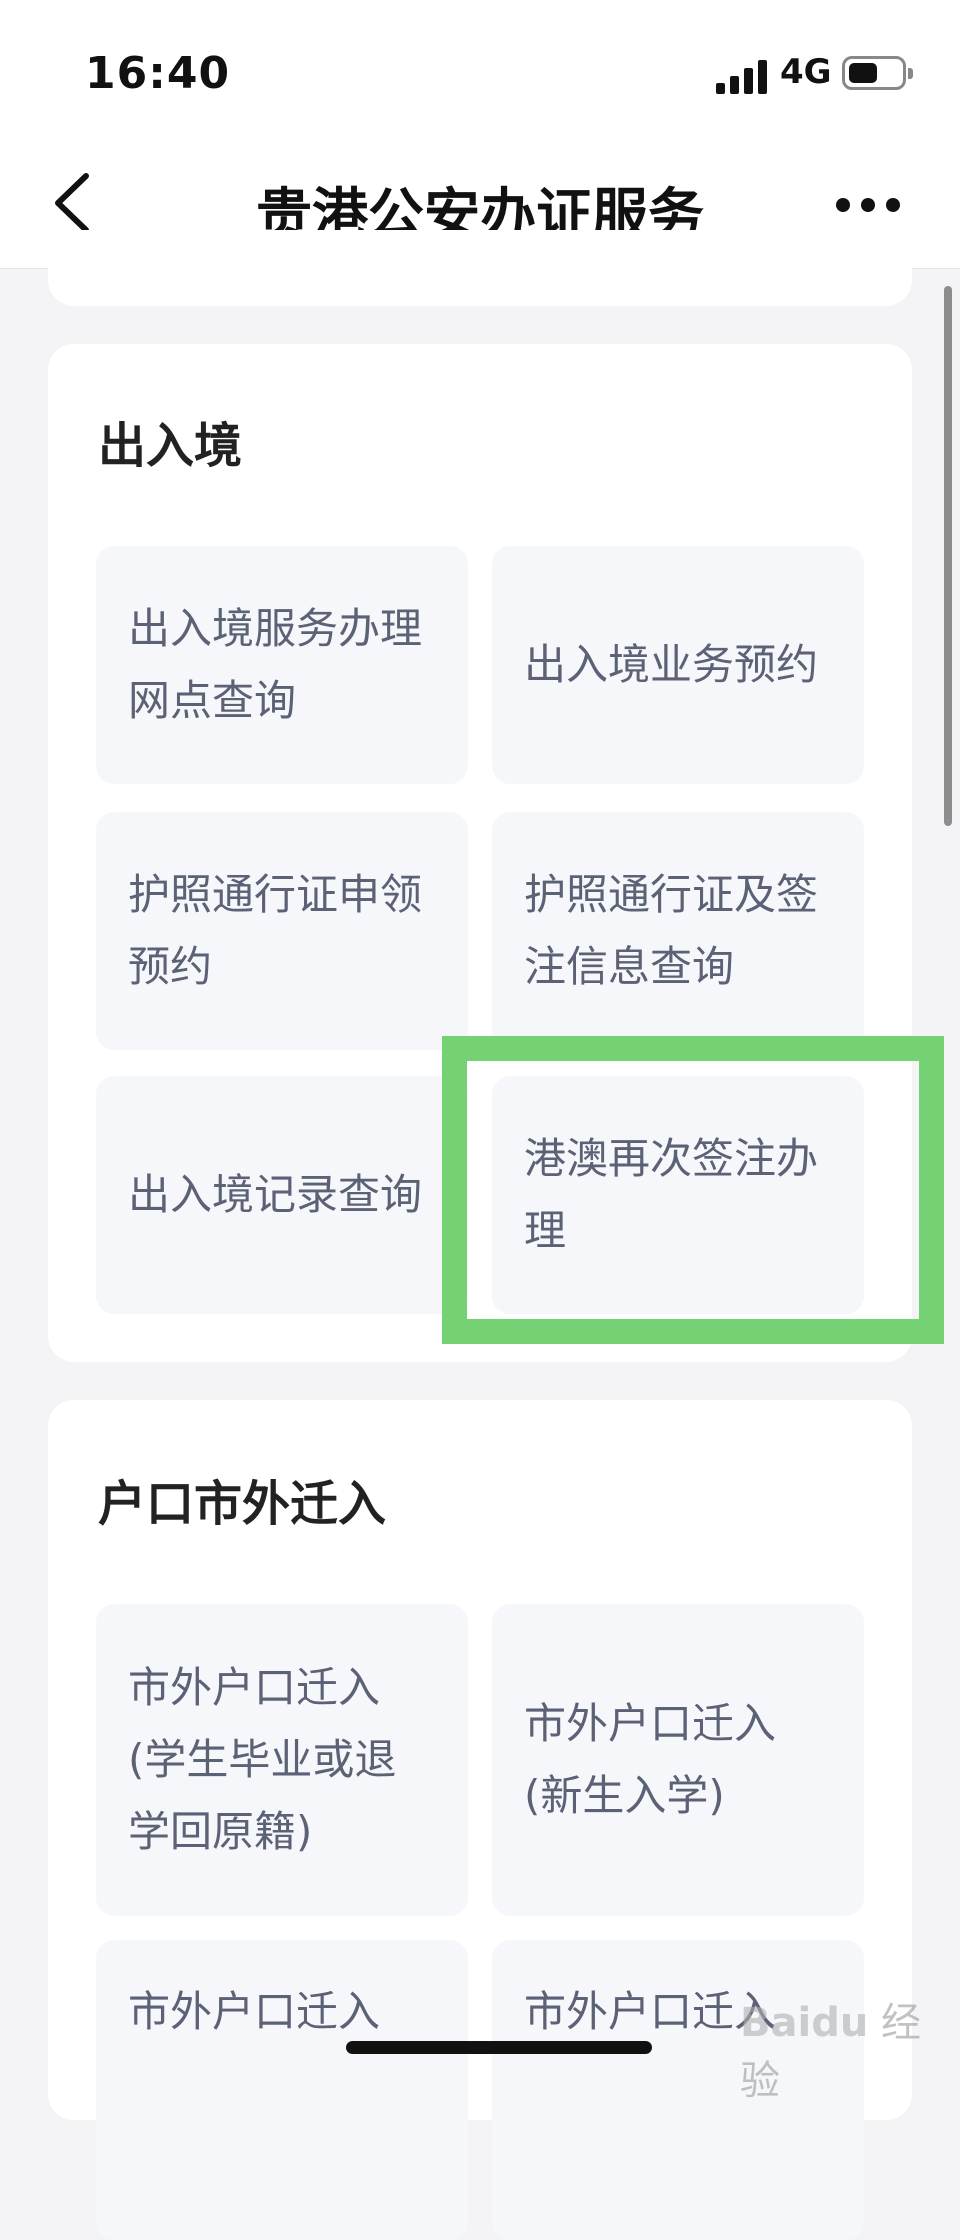 Image resolution: width=960 pixels, height=2240 pixels. What do you see at coordinates (650, 1759) in the screenshot?
I see `tile-label: 市外户口迁入(新生入学)` at bounding box center [650, 1759].